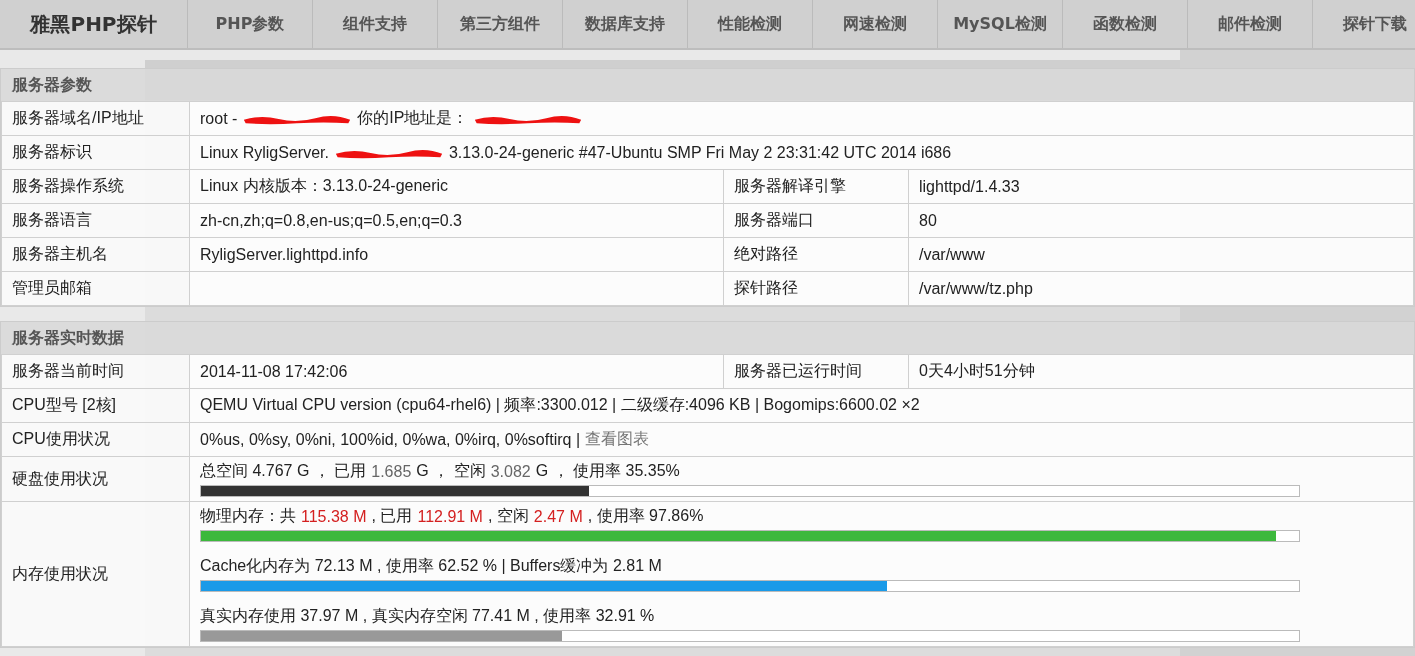  I want to click on nav-tab: 数据库支持, so click(625, 24).